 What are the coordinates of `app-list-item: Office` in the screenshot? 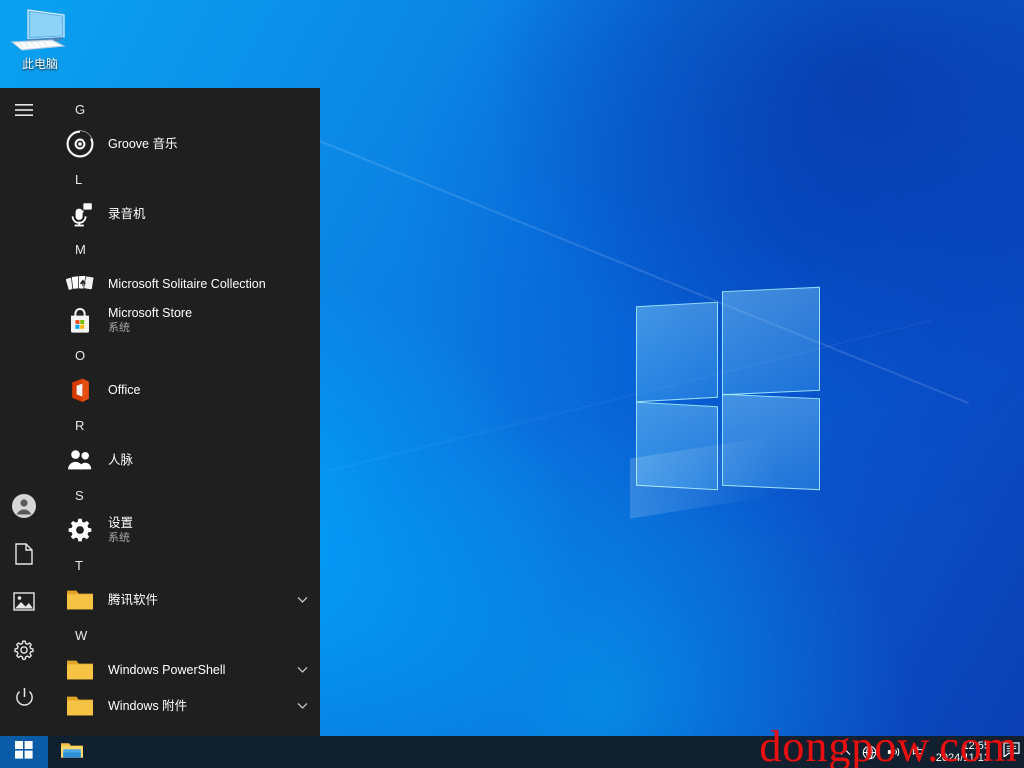 It's located at (184, 390).